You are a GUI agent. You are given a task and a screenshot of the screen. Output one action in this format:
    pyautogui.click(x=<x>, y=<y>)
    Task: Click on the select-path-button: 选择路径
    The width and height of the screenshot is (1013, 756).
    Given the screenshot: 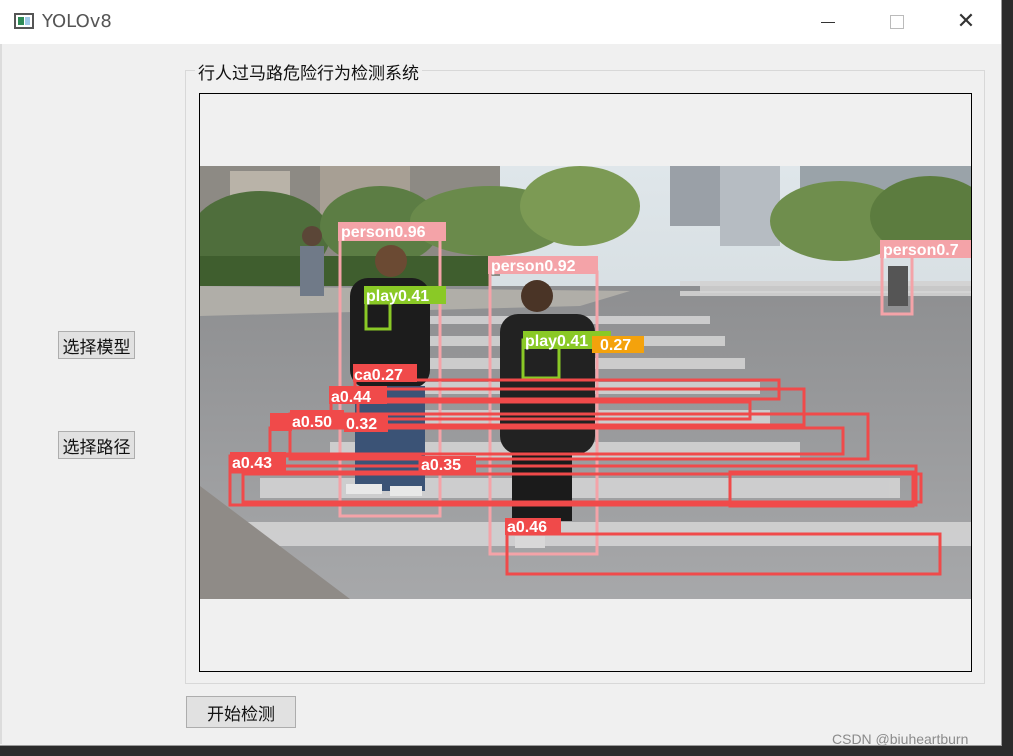 What is the action you would take?
    pyautogui.click(x=96, y=445)
    